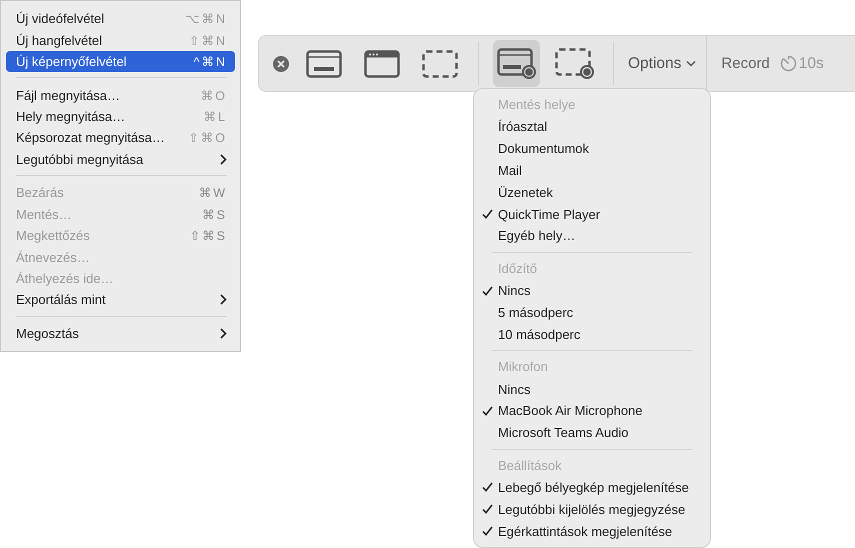 This screenshot has width=855, height=548. Describe the element at coordinates (788, 63) in the screenshot. I see `timer-icon` at that location.